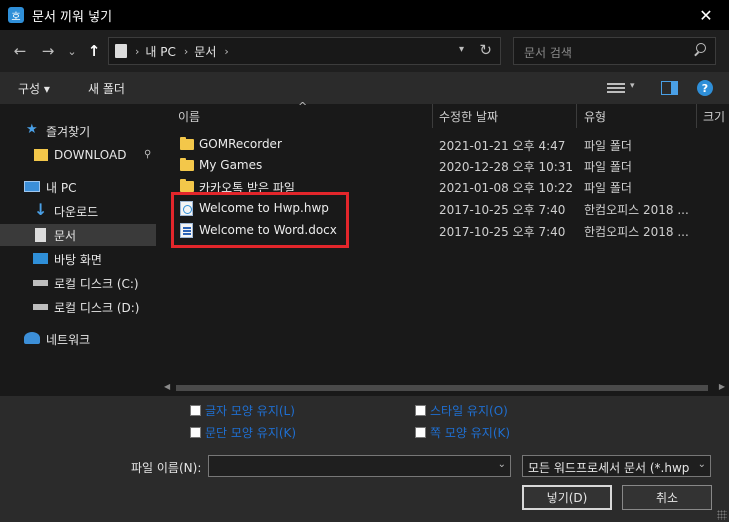 The image size is (729, 522). What do you see at coordinates (250, 432) in the screenshot?
I see `option-label: 문단 모양 유지(K)` at bounding box center [250, 432].